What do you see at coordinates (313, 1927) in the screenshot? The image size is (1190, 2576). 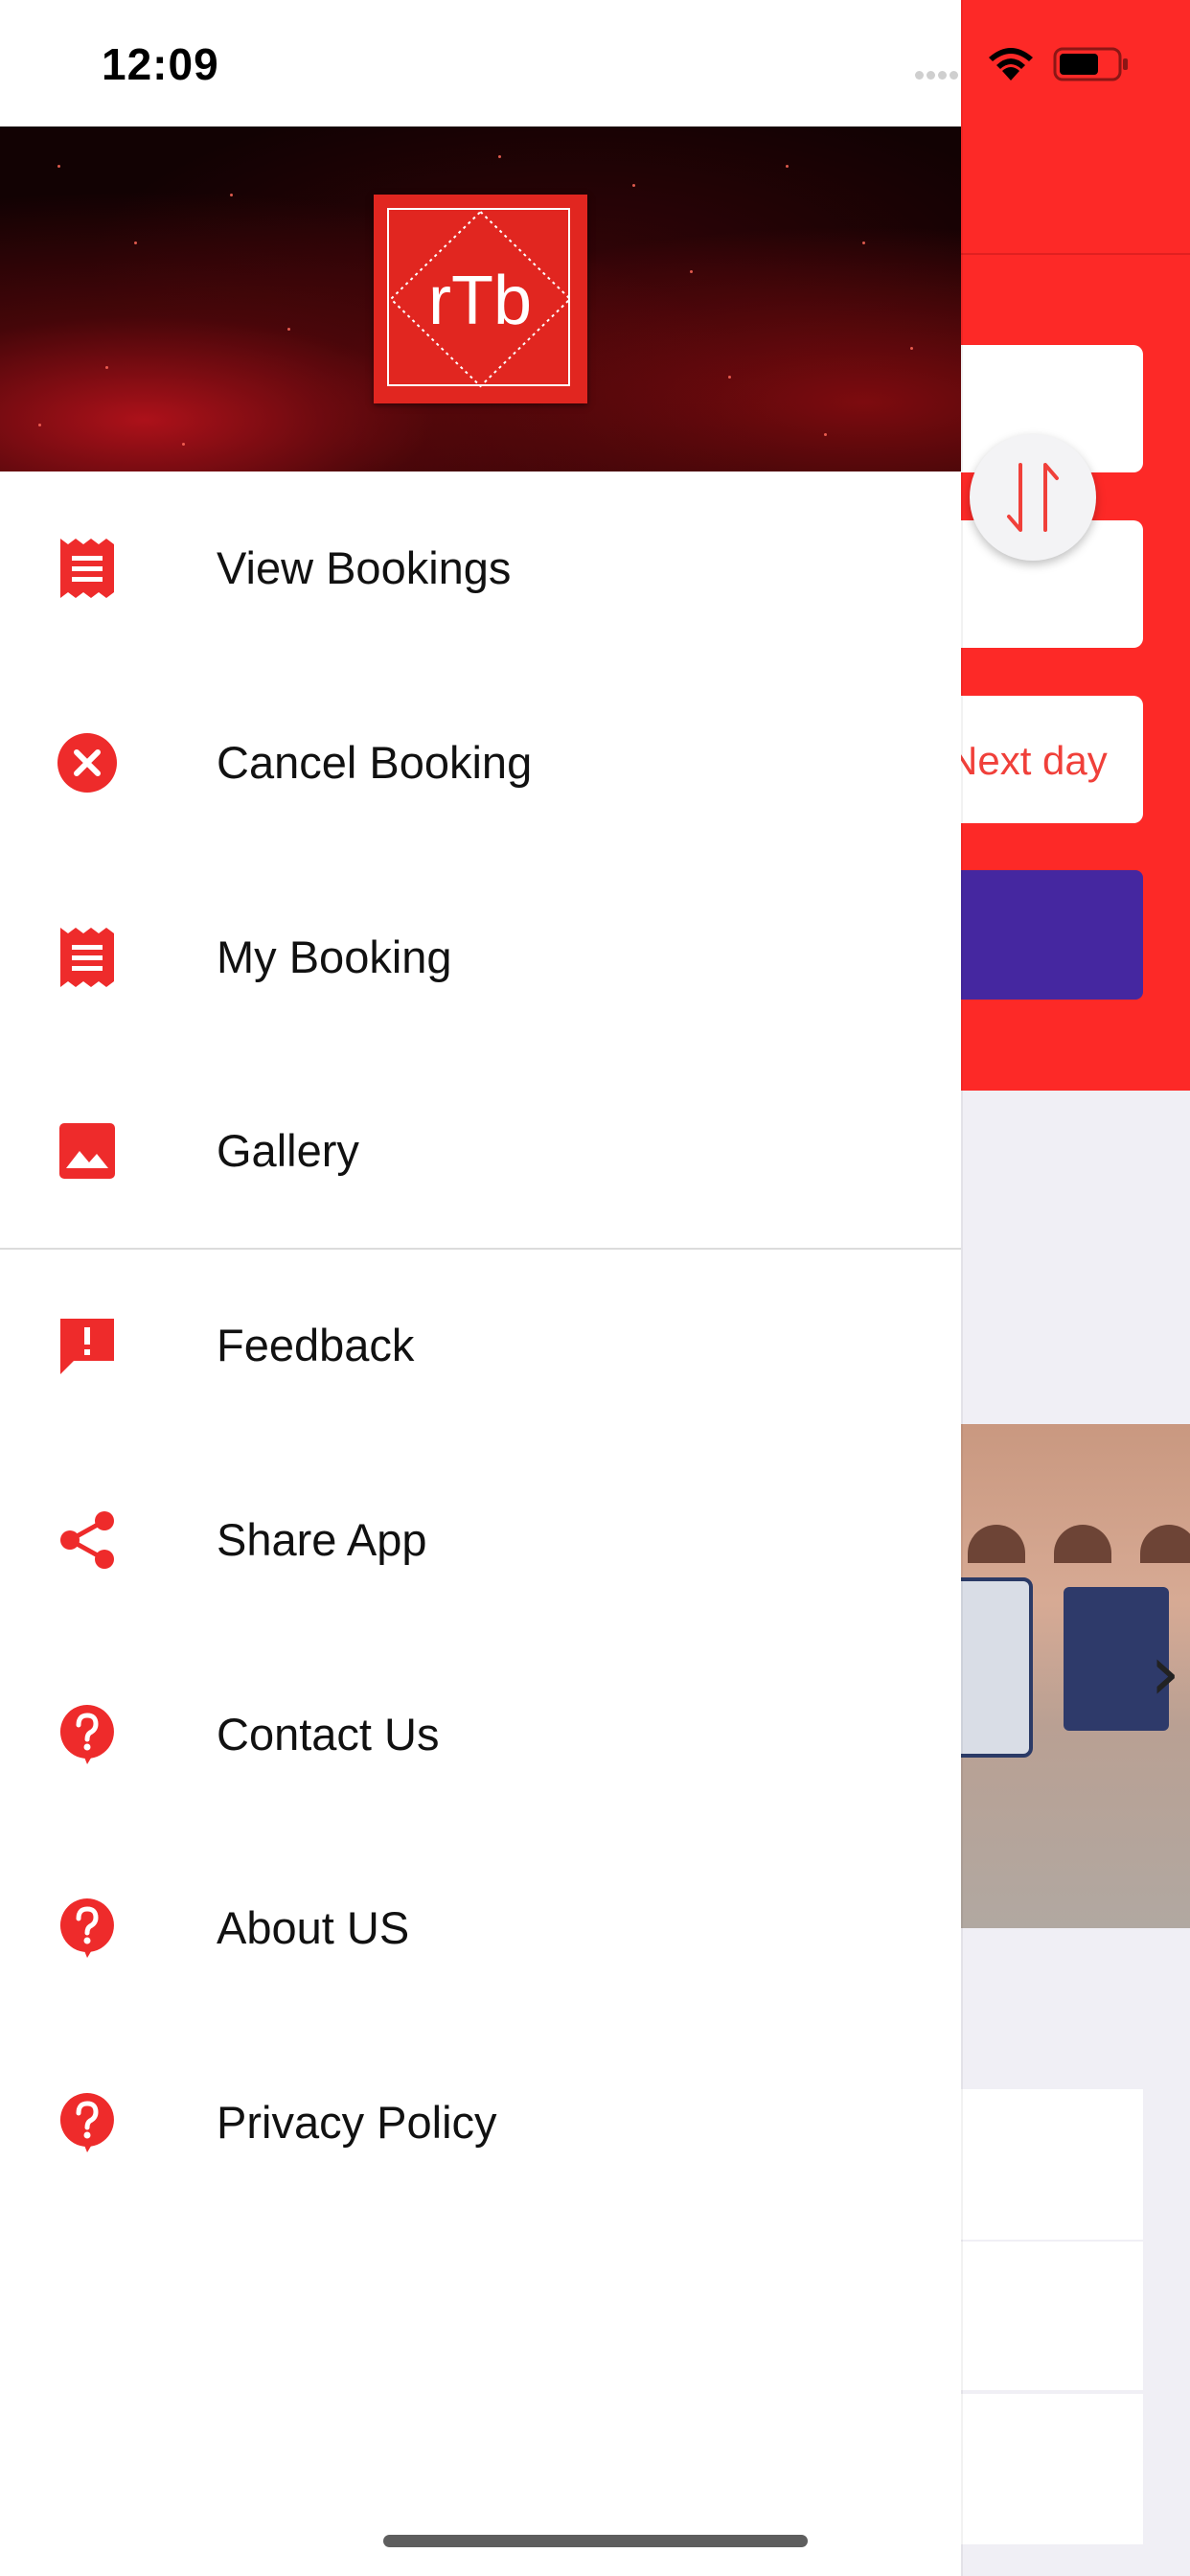 I see `menu-item-label: About US` at bounding box center [313, 1927].